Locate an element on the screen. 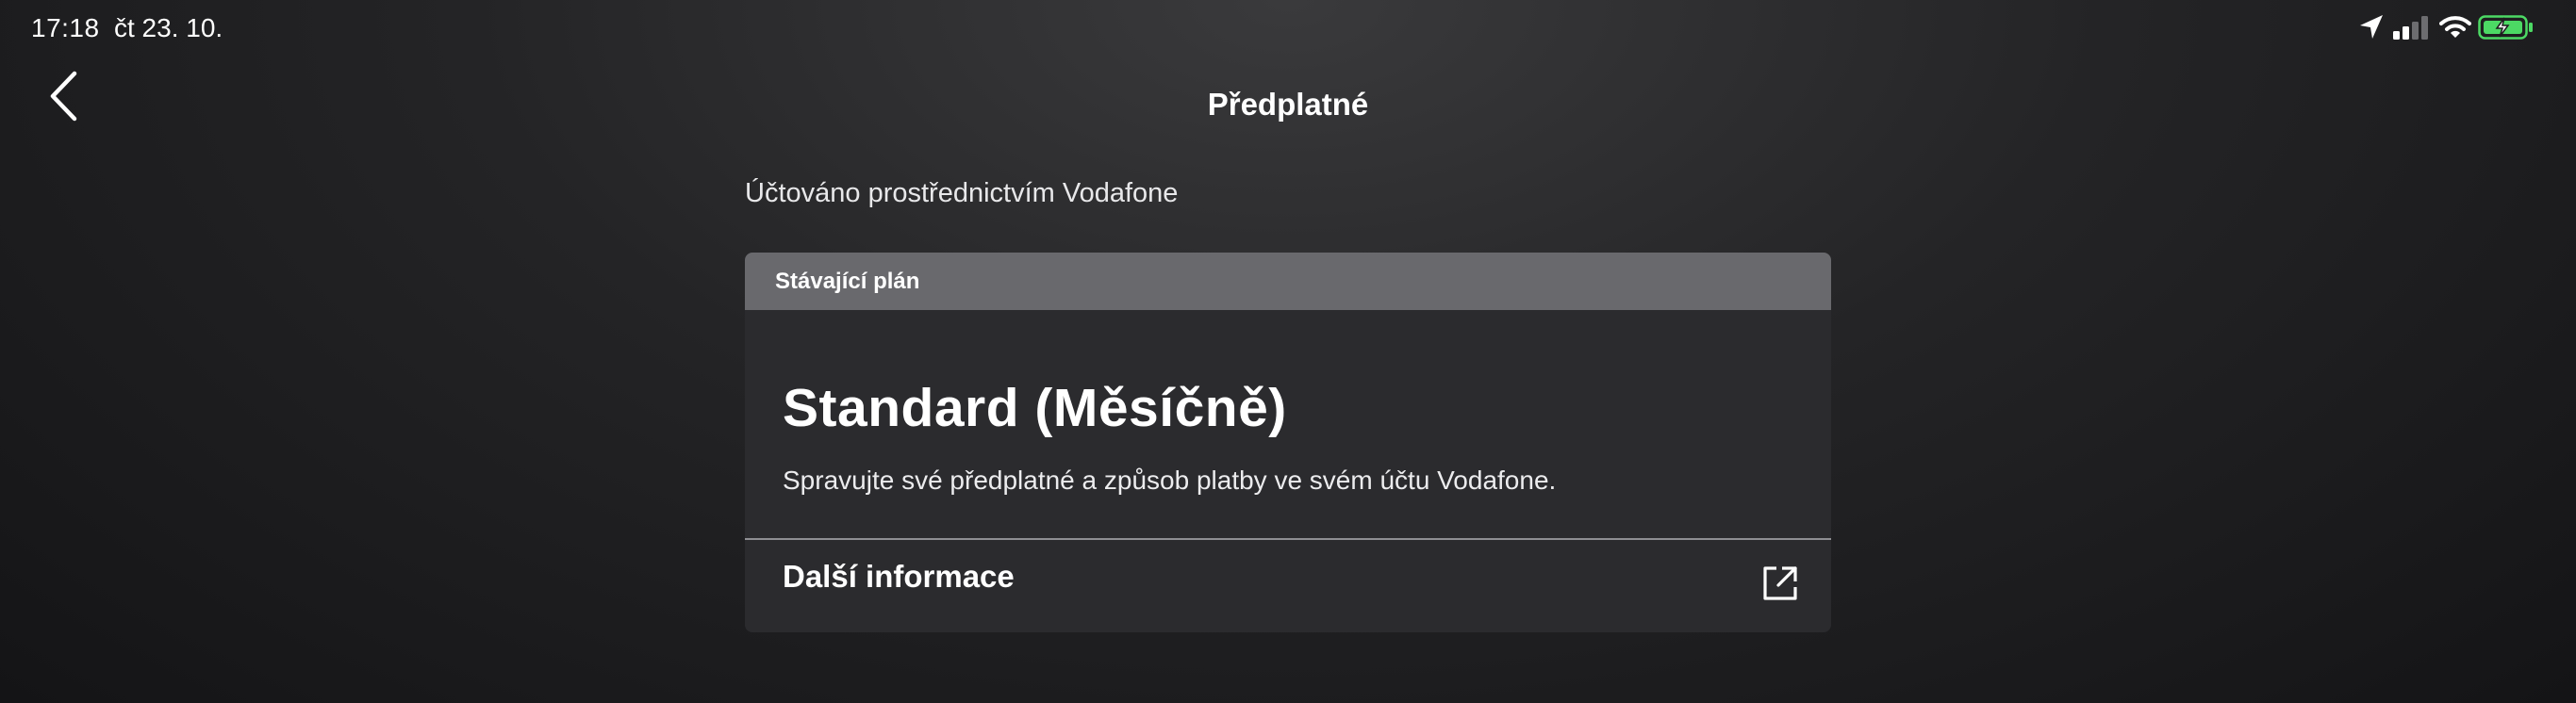  more-info-label: Další informace is located at coordinates (899, 576).